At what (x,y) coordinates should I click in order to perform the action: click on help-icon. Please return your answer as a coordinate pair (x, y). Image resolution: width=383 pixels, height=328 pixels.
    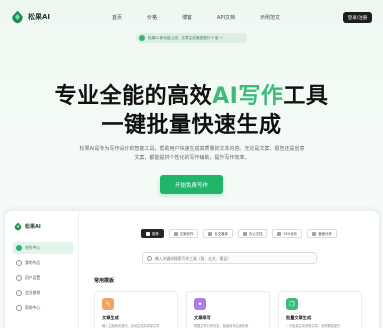
    Looking at the image, I should click on (19, 308).